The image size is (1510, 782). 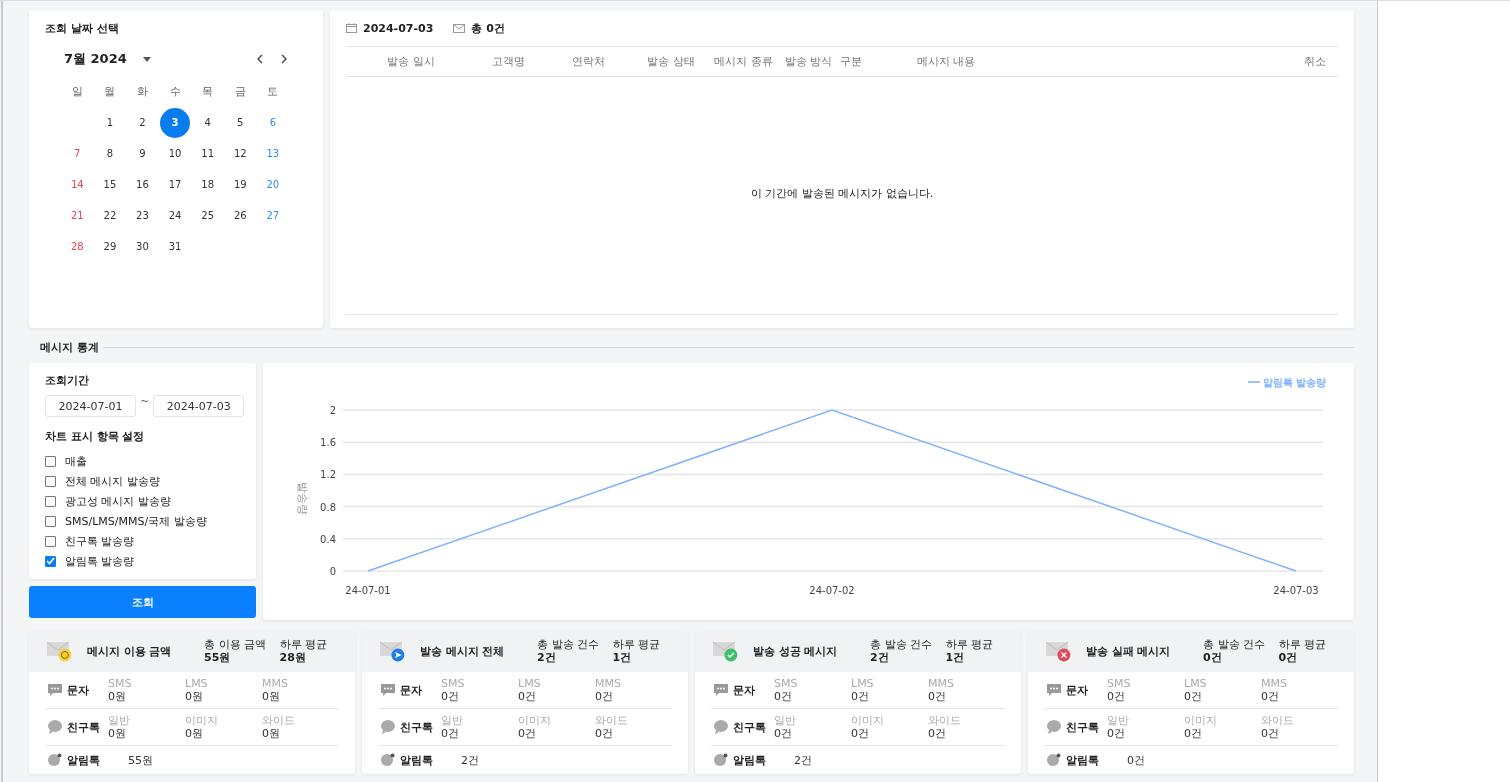 I want to click on calendar-day: 29, so click(x=109, y=246).